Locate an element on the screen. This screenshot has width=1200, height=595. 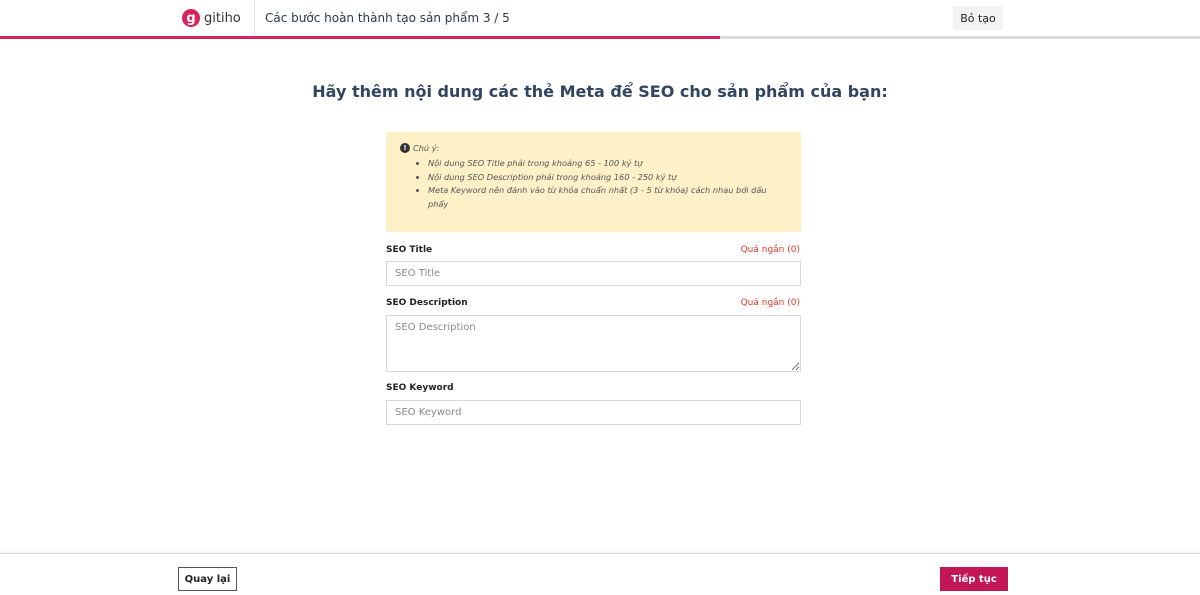
seo-description-textarea is located at coordinates (593, 343).